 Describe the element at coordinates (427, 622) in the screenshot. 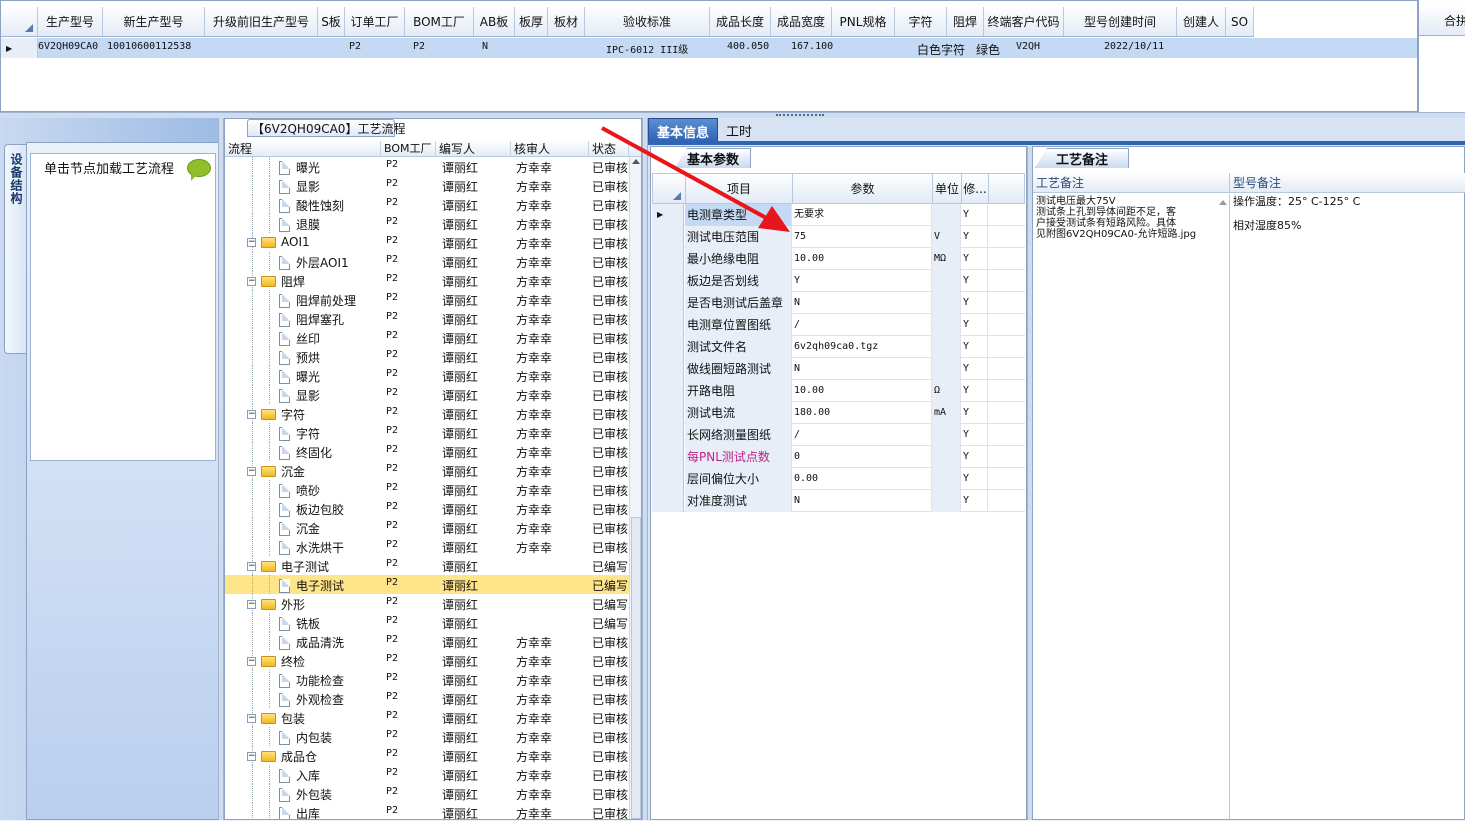

I see `flow-row: 铣板 P2 谭丽红 已编写` at that location.